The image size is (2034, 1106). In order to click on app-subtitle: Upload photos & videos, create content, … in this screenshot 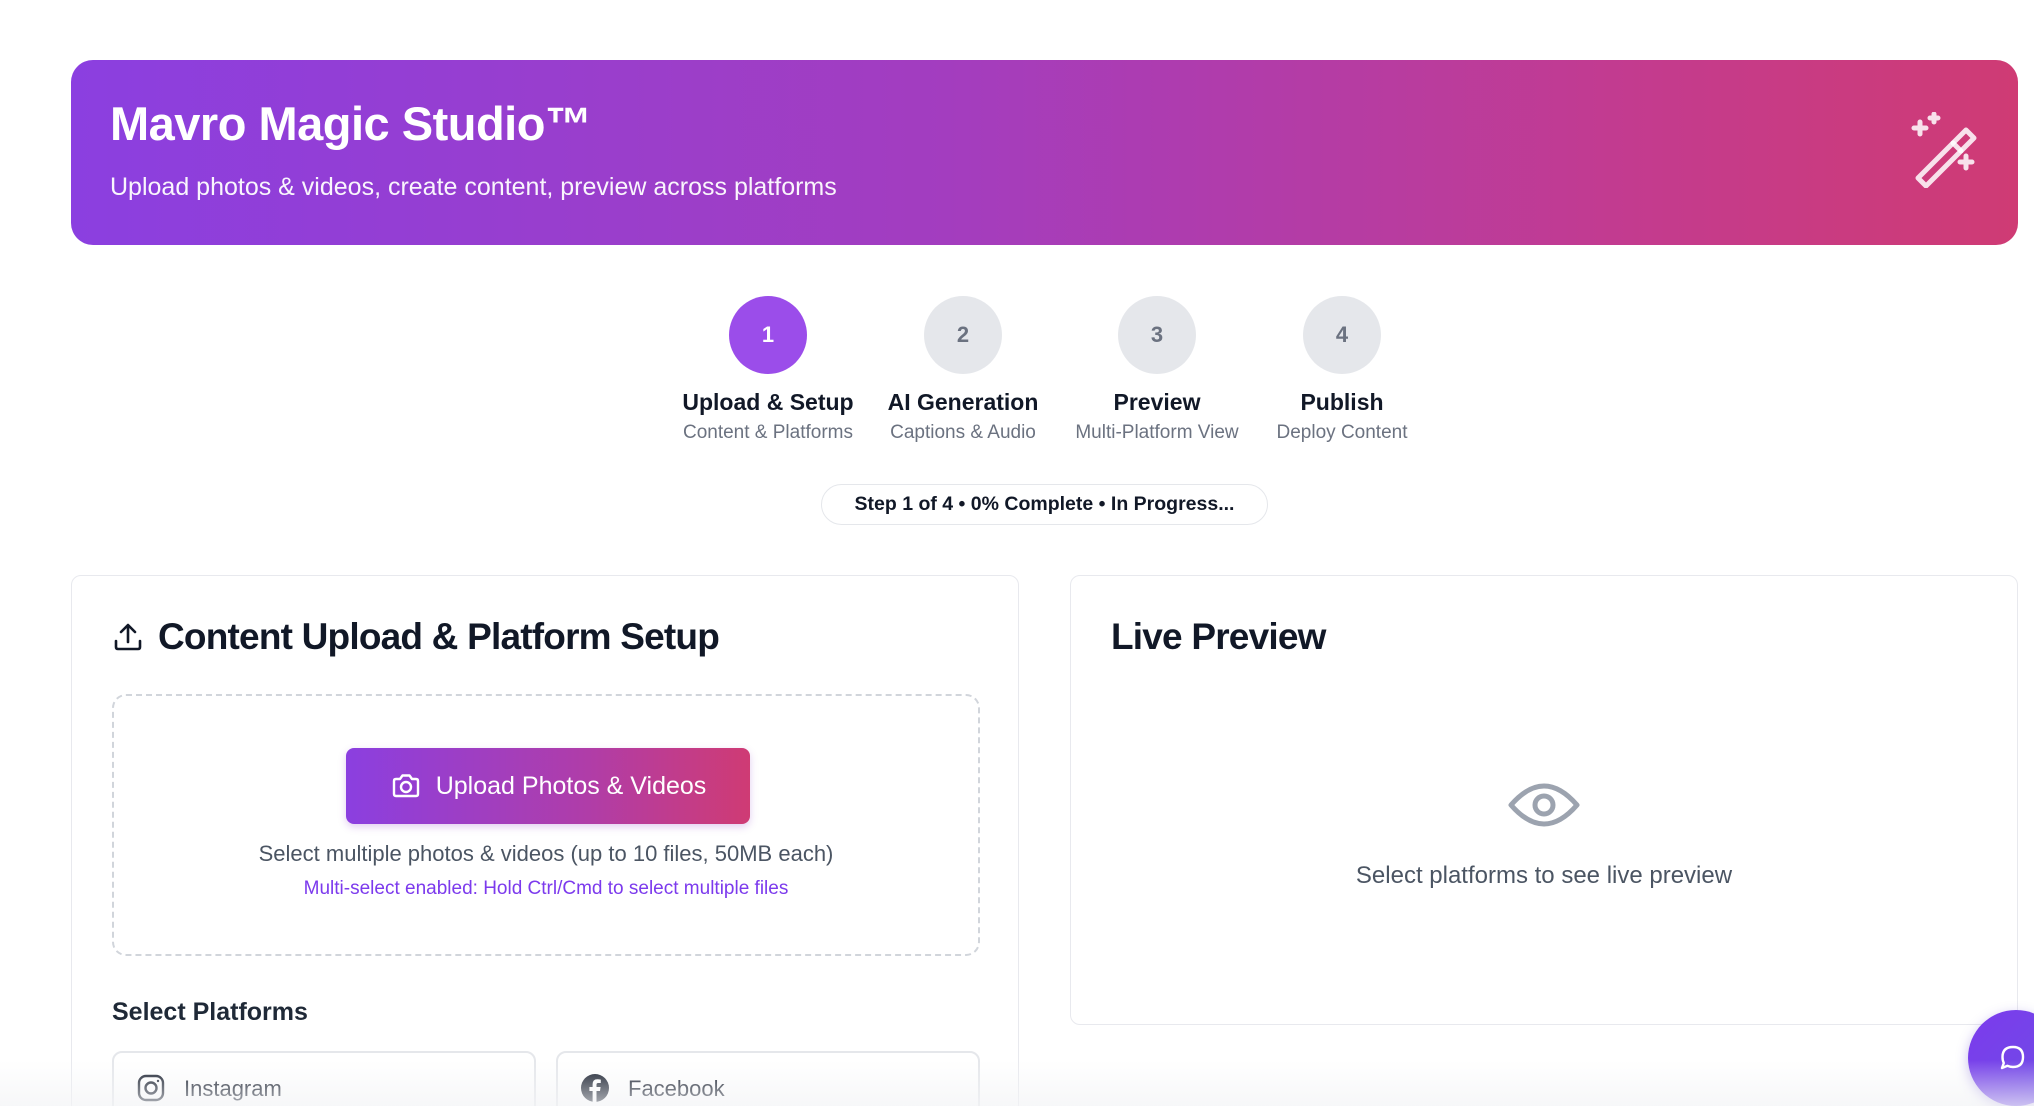, I will do `click(473, 187)`.